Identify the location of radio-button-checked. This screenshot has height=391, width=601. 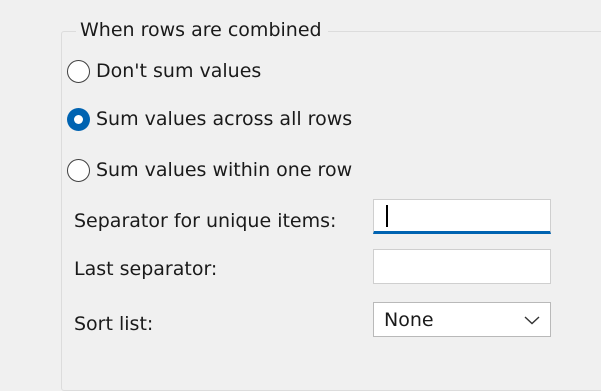
(78, 119).